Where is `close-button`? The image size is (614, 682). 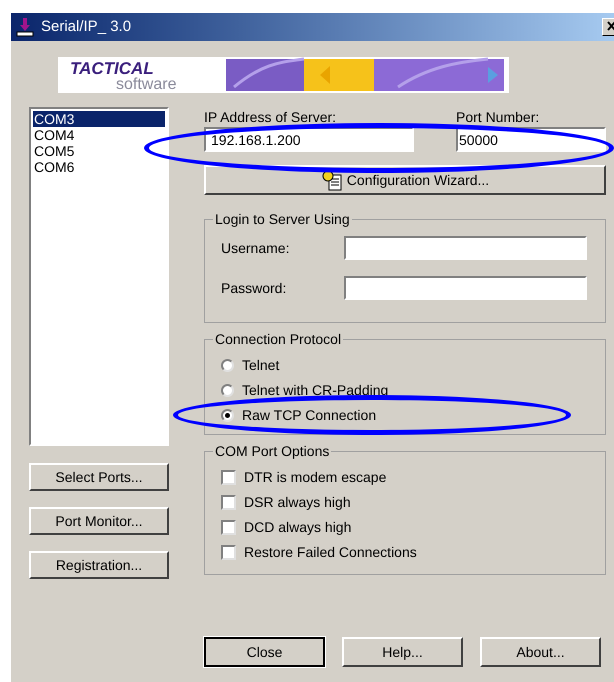 close-button is located at coordinates (608, 27).